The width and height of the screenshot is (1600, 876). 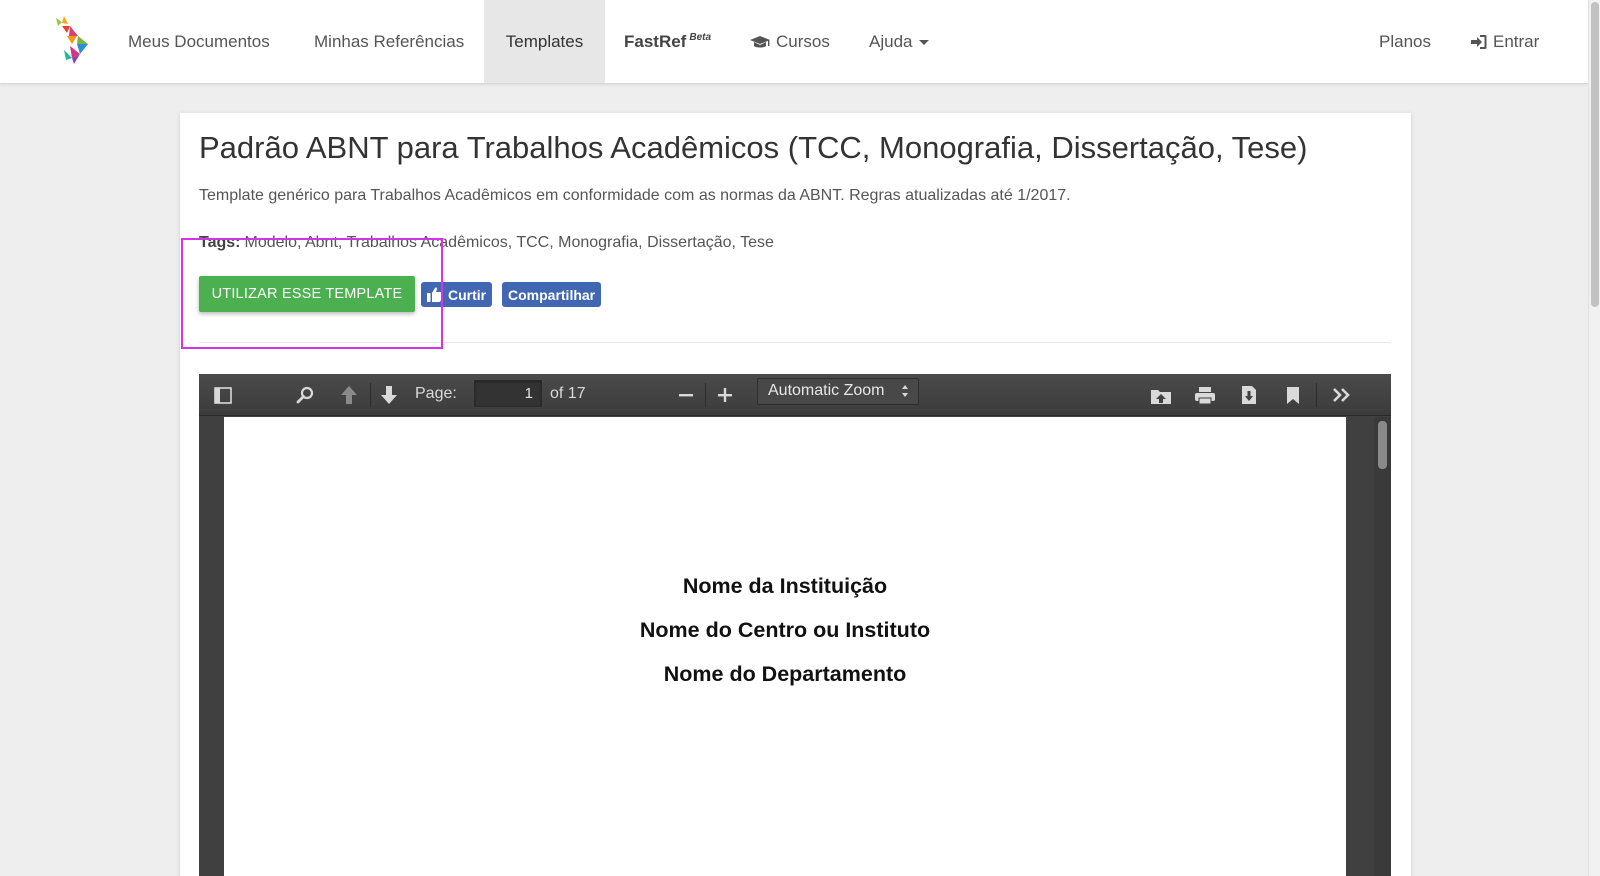 I want to click on nav-minhas-referencias-label: Minhas Referências, so click(x=389, y=41).